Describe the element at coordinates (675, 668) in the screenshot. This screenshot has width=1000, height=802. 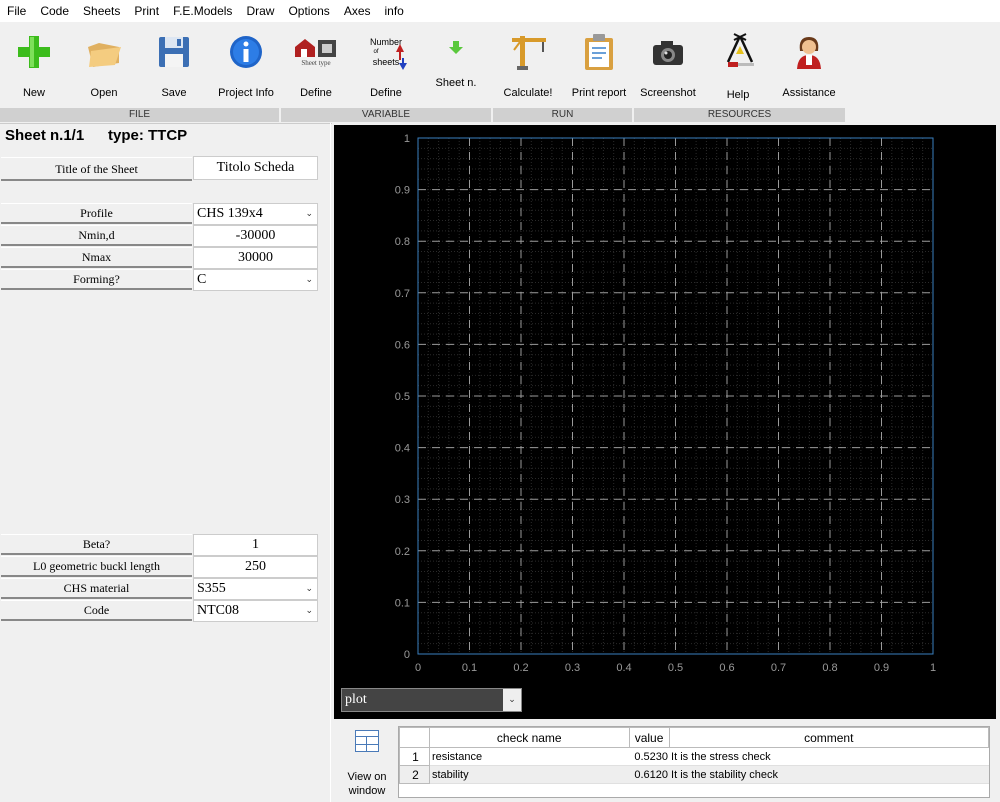
I see `x-tick-label: 0.5` at that location.